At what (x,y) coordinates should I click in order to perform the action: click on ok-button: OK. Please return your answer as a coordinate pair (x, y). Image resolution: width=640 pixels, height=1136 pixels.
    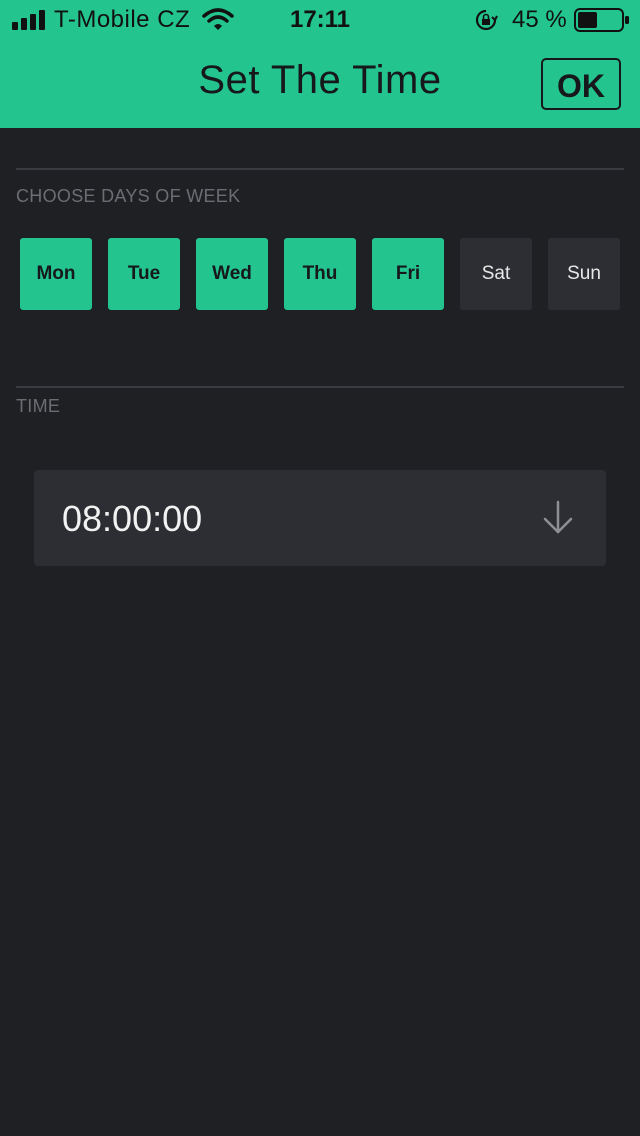
    Looking at the image, I should click on (581, 84).